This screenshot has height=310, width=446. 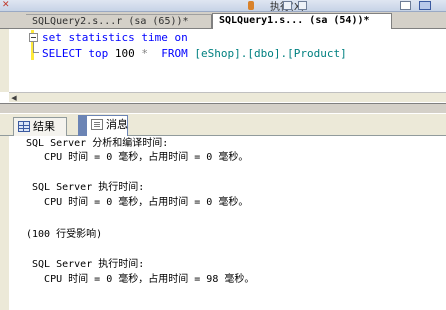 What do you see at coordinates (302, 21) in the screenshot?
I see `tab-sqlquery1: SQLQuery1.s... (sa (54))*` at bounding box center [302, 21].